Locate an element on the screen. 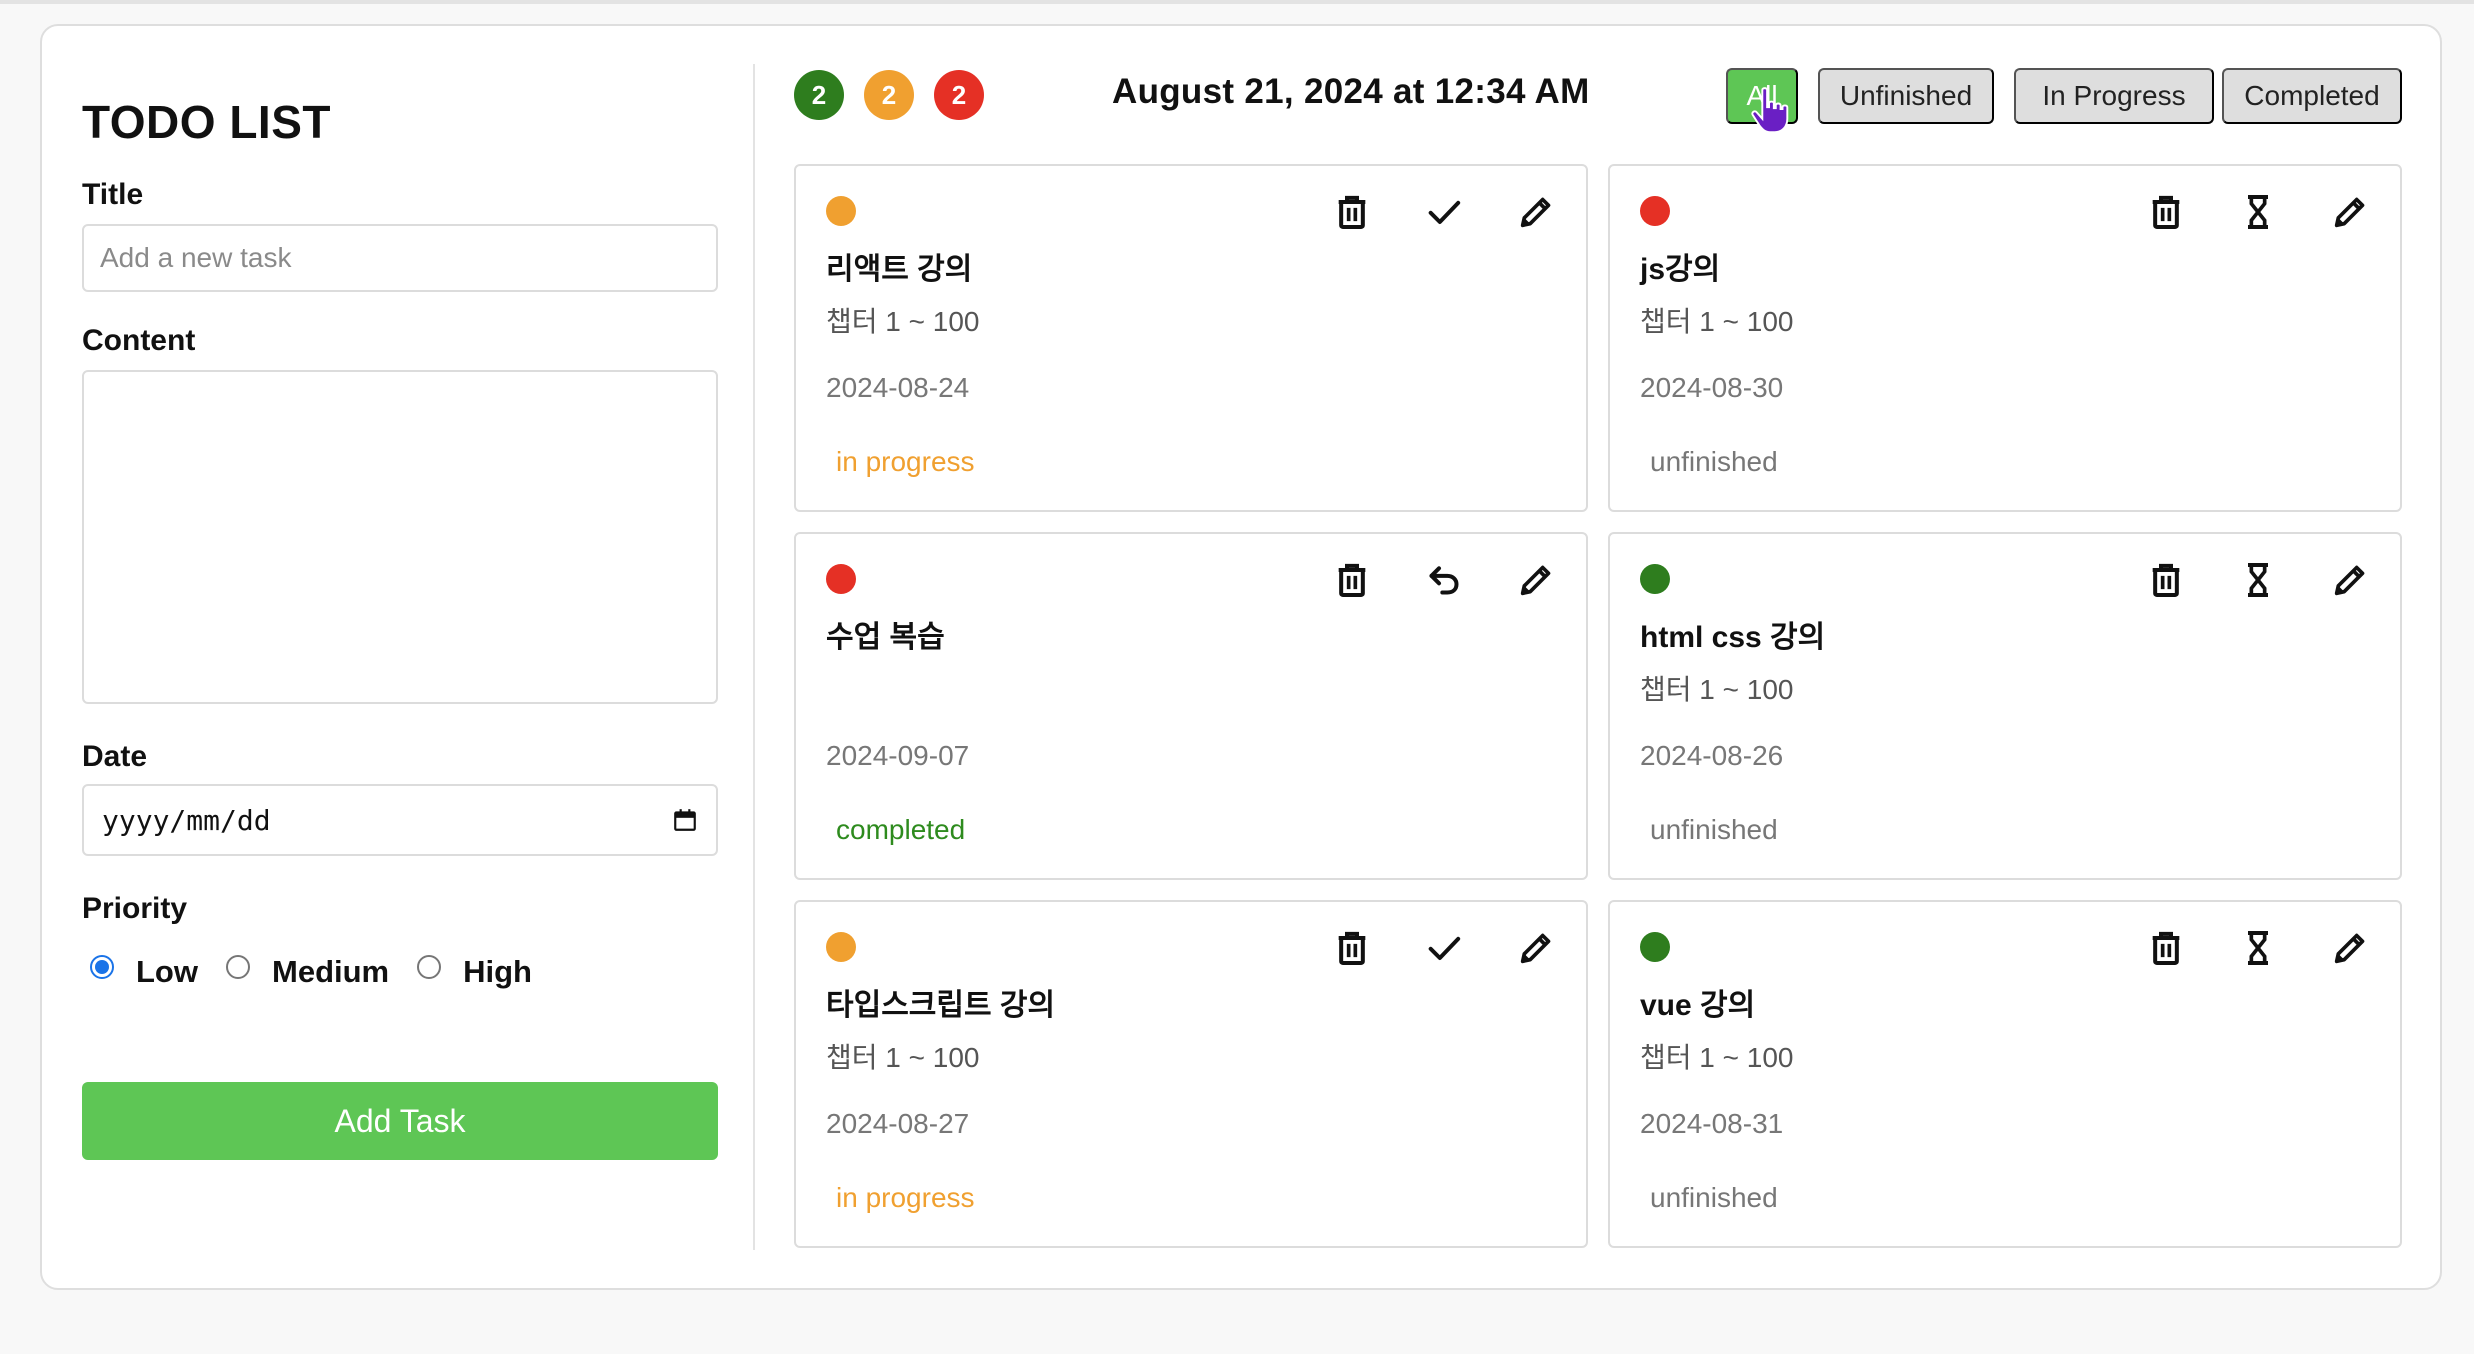 This screenshot has height=1354, width=2474. priority-medium-label: Medium is located at coordinates (330, 972).